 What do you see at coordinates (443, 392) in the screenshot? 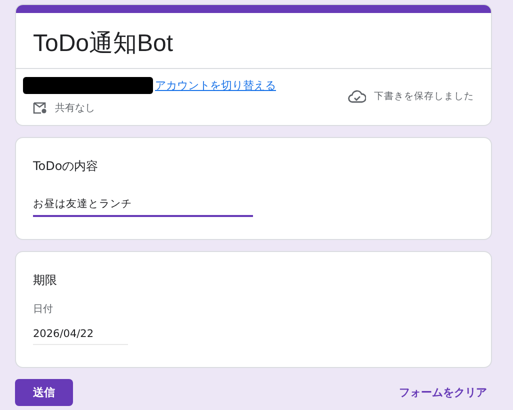
I see `clear-form-link: フォームをクリア` at bounding box center [443, 392].